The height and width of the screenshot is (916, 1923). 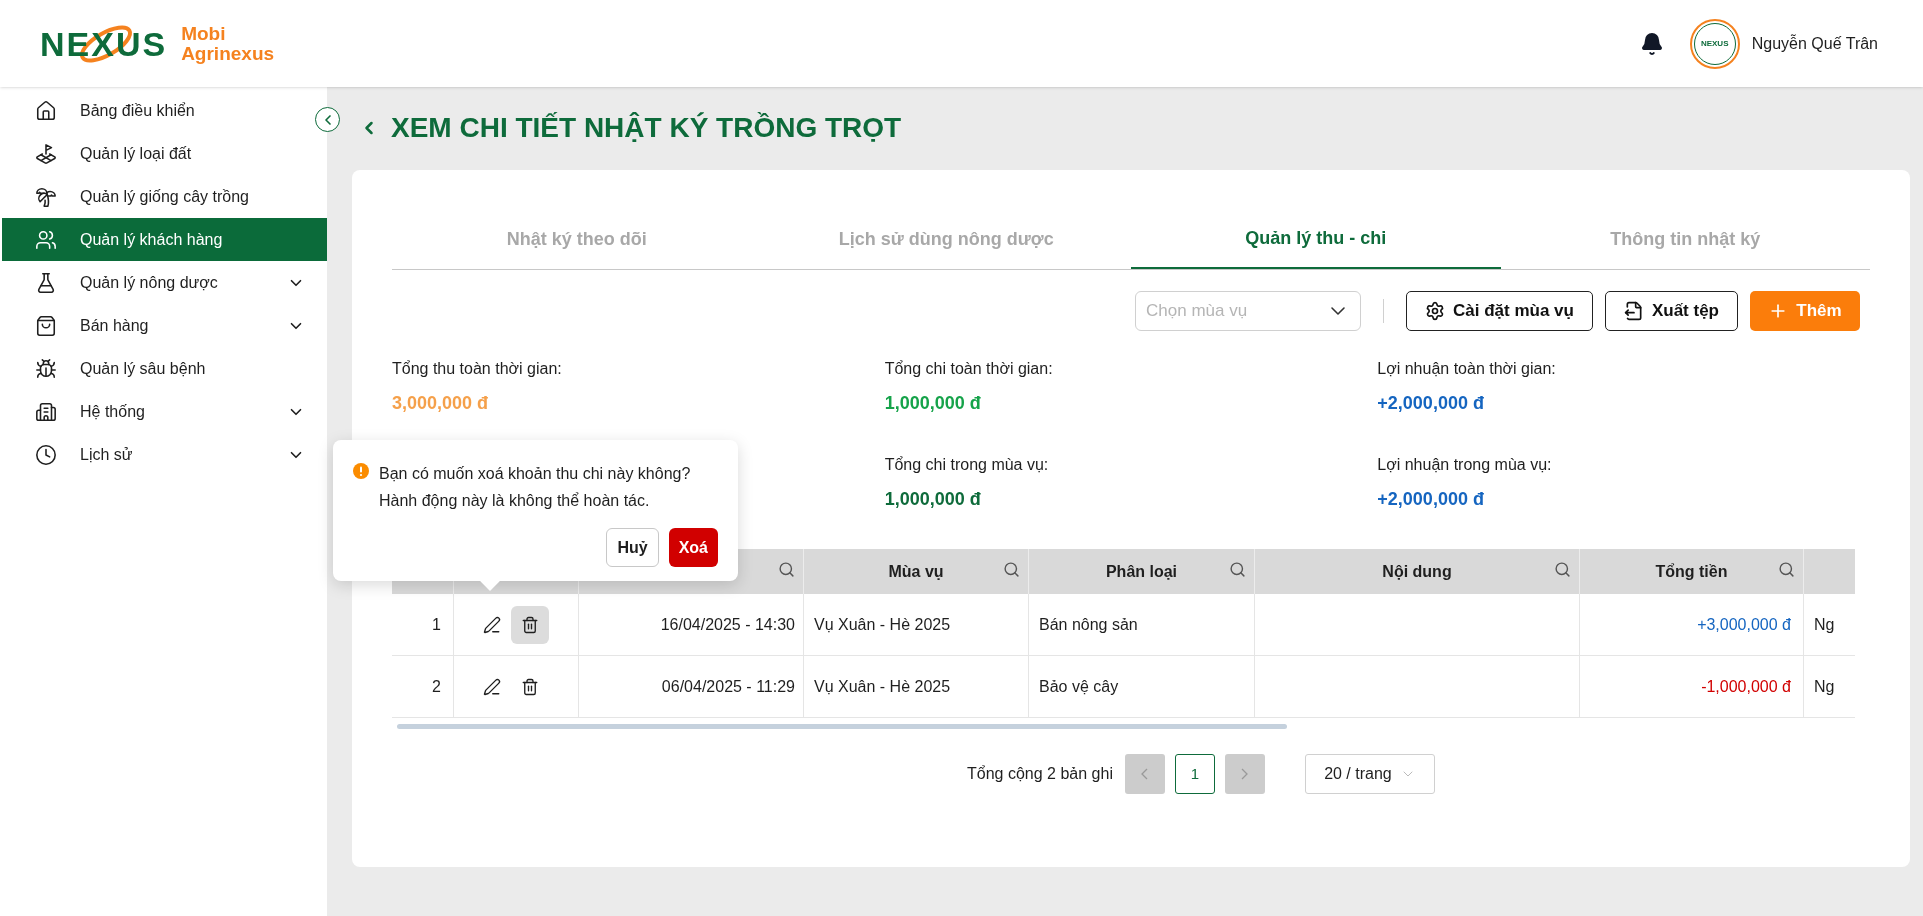 What do you see at coordinates (204, 33) in the screenshot?
I see `app-name: Mobi` at bounding box center [204, 33].